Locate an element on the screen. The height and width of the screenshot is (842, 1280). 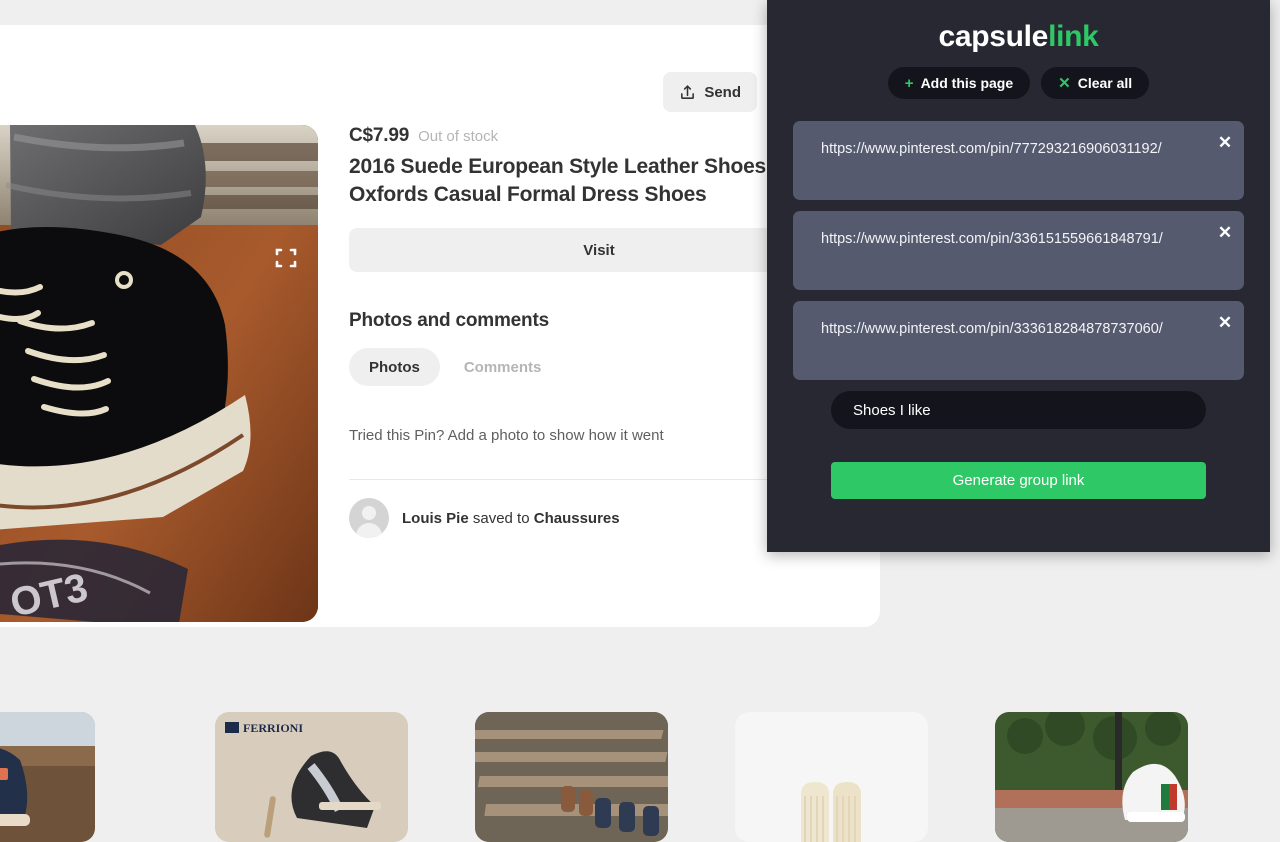
saver-action: saved to is located at coordinates (501, 518).